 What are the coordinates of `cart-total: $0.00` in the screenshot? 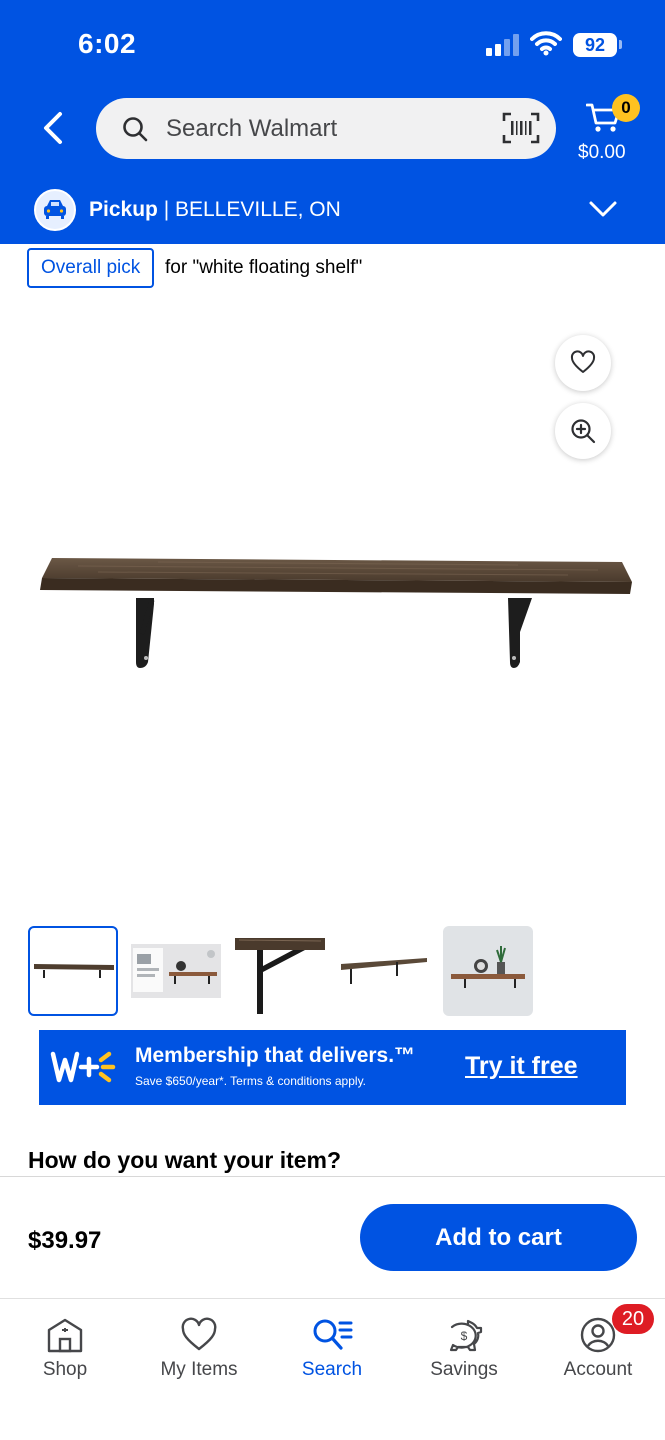 It's located at (602, 152).